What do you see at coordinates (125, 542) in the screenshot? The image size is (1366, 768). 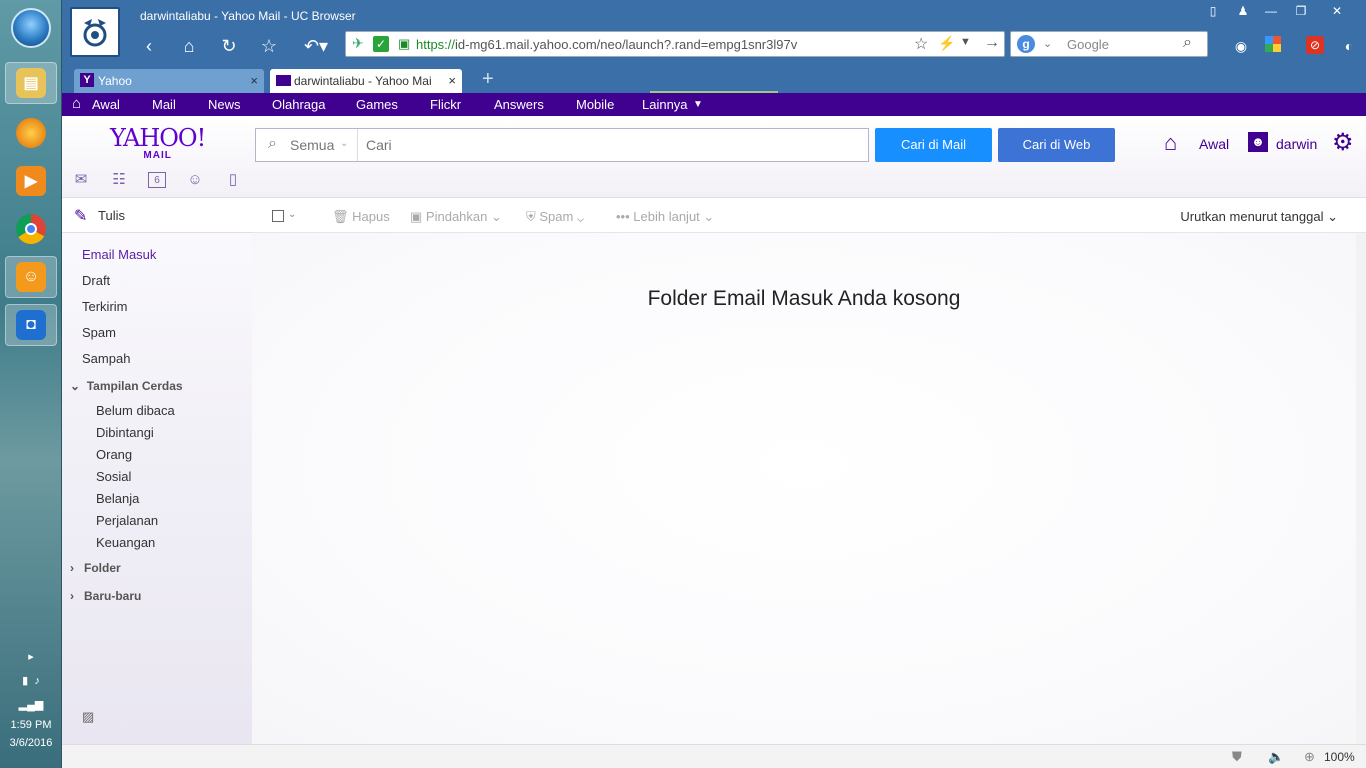 I see `smart-view-finance: Keuangan` at bounding box center [125, 542].